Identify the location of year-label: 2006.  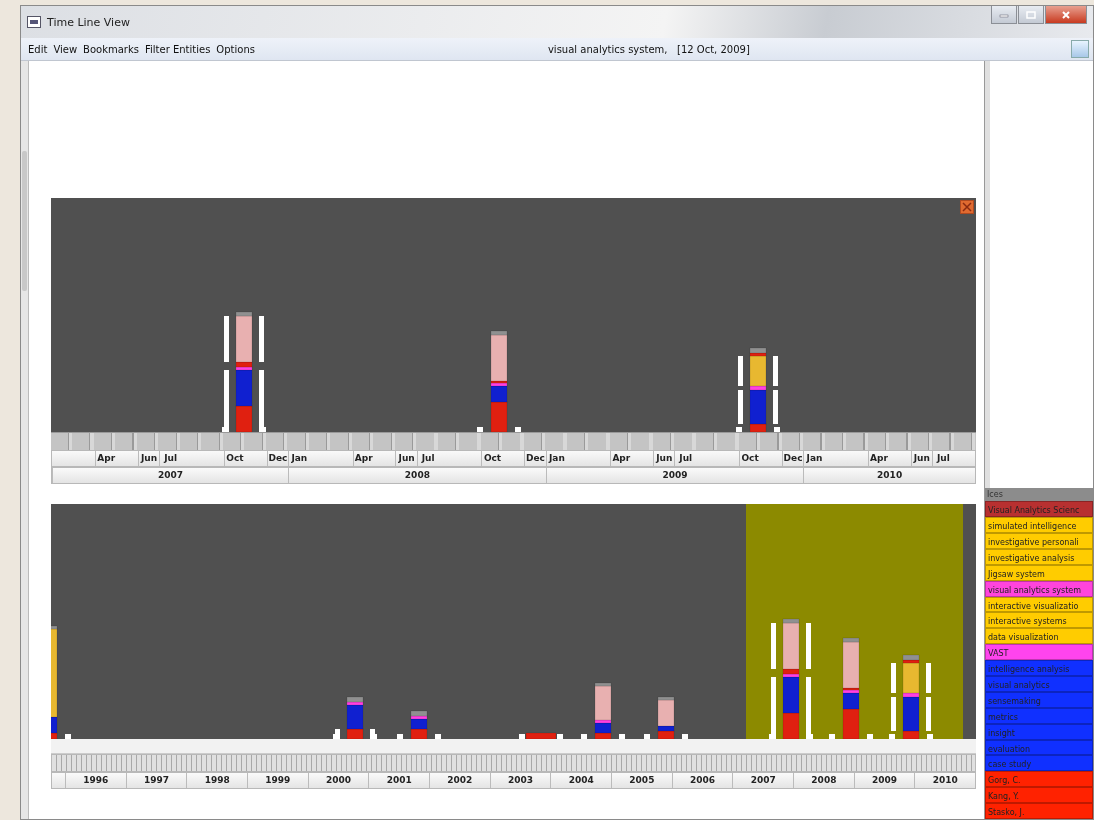
(702, 780).